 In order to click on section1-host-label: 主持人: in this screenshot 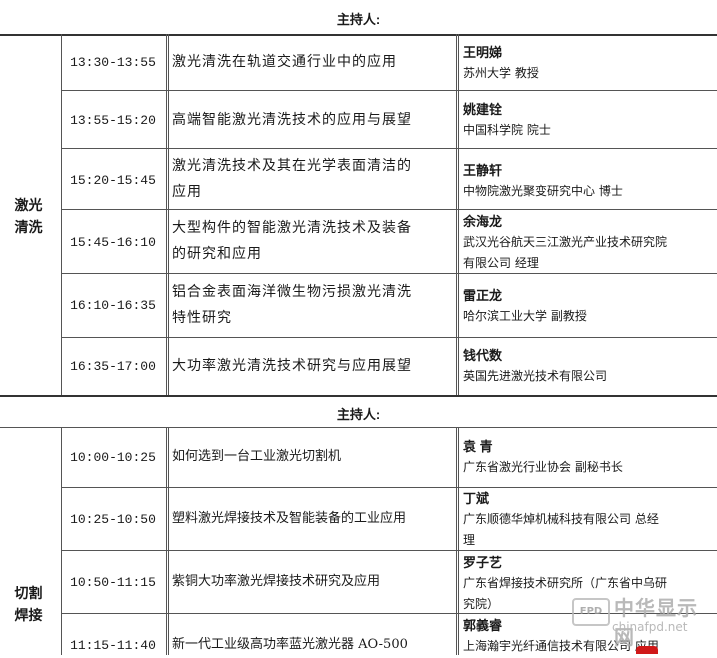, I will do `click(358, 19)`.